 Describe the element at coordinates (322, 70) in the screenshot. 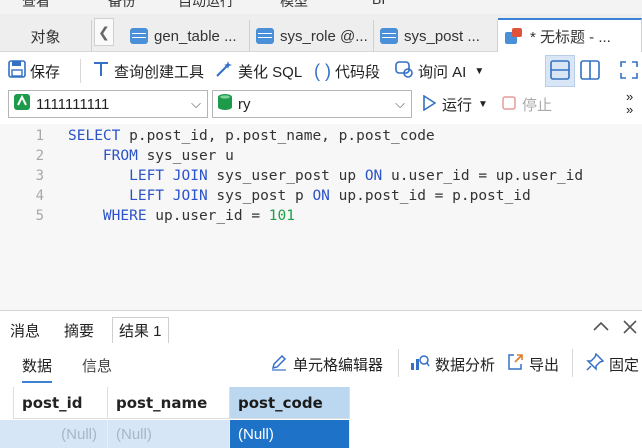

I see `parentheses-icon: ( )` at that location.